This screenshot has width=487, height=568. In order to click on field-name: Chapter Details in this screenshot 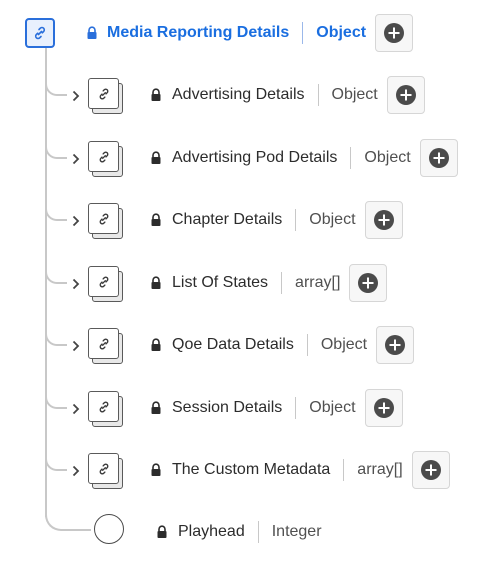, I will do `click(227, 220)`.